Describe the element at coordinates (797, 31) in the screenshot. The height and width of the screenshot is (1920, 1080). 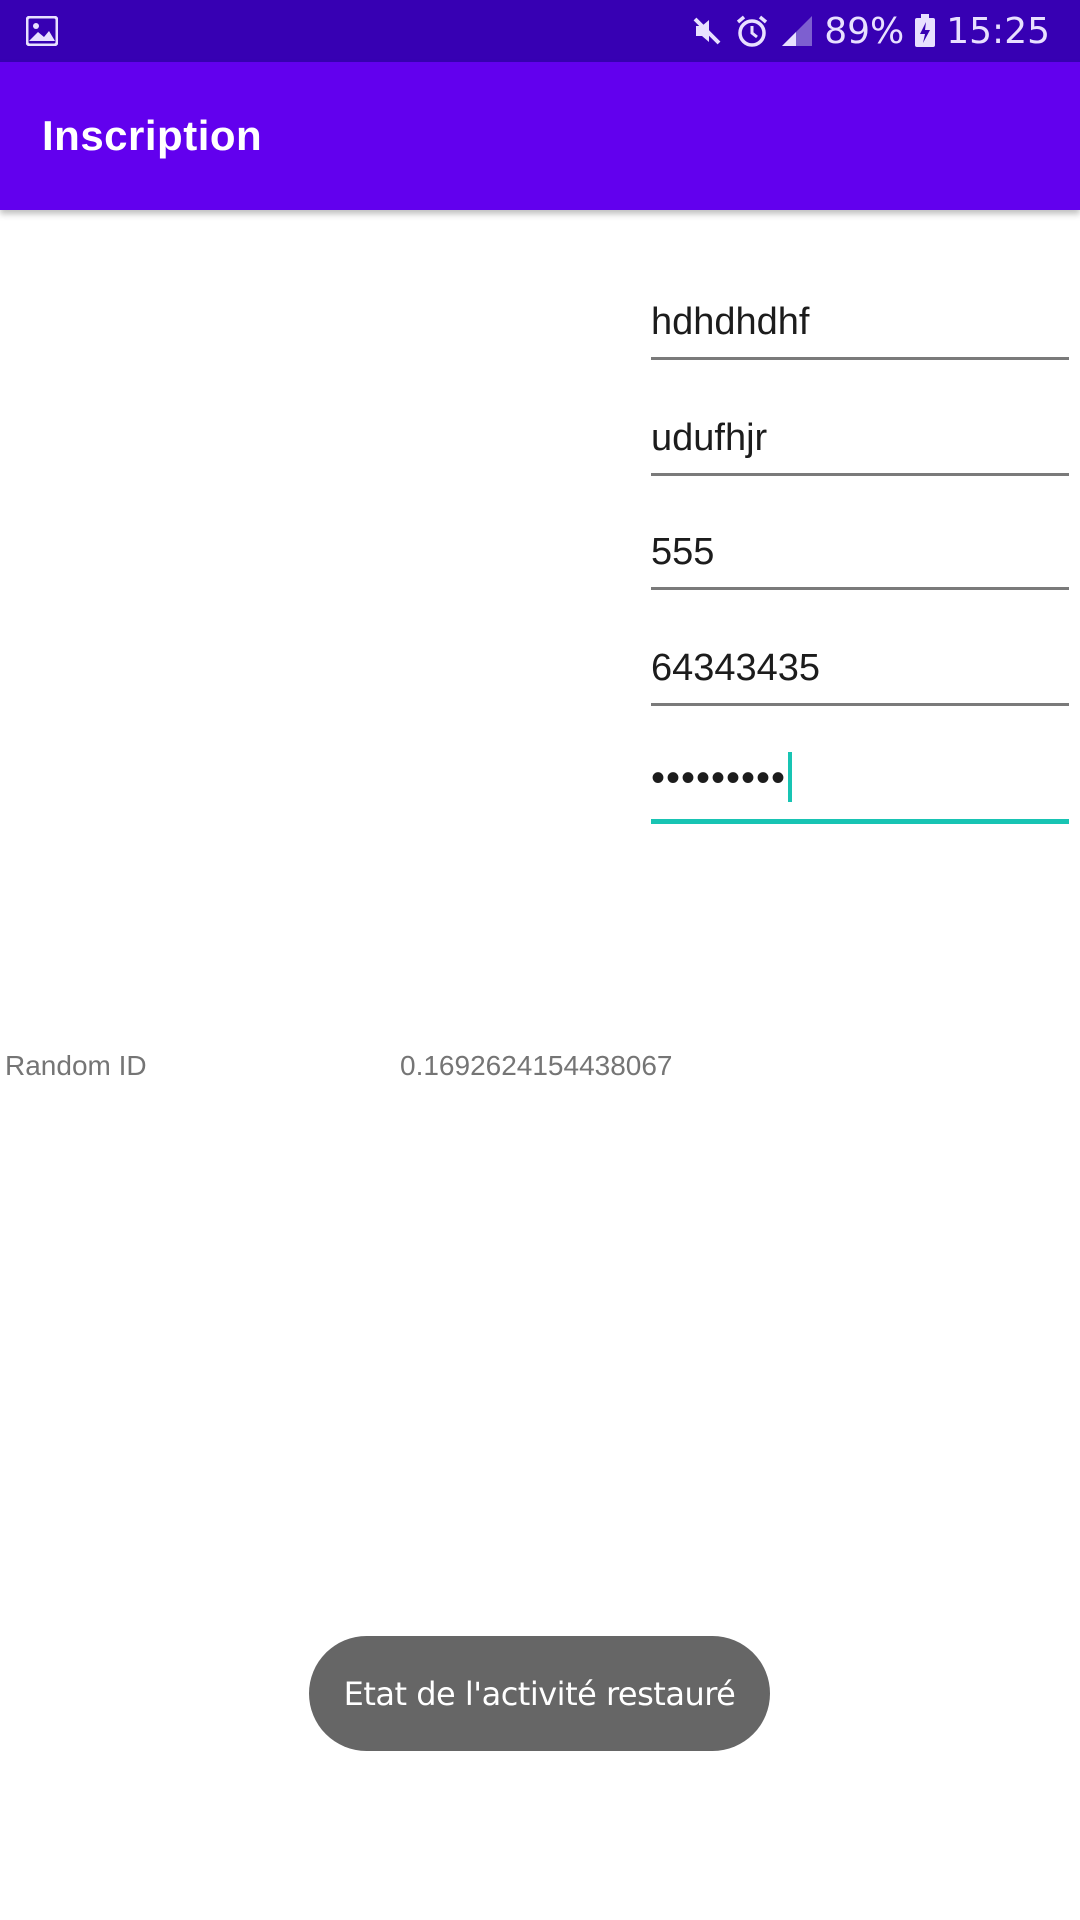
I see `signal-icon` at that location.